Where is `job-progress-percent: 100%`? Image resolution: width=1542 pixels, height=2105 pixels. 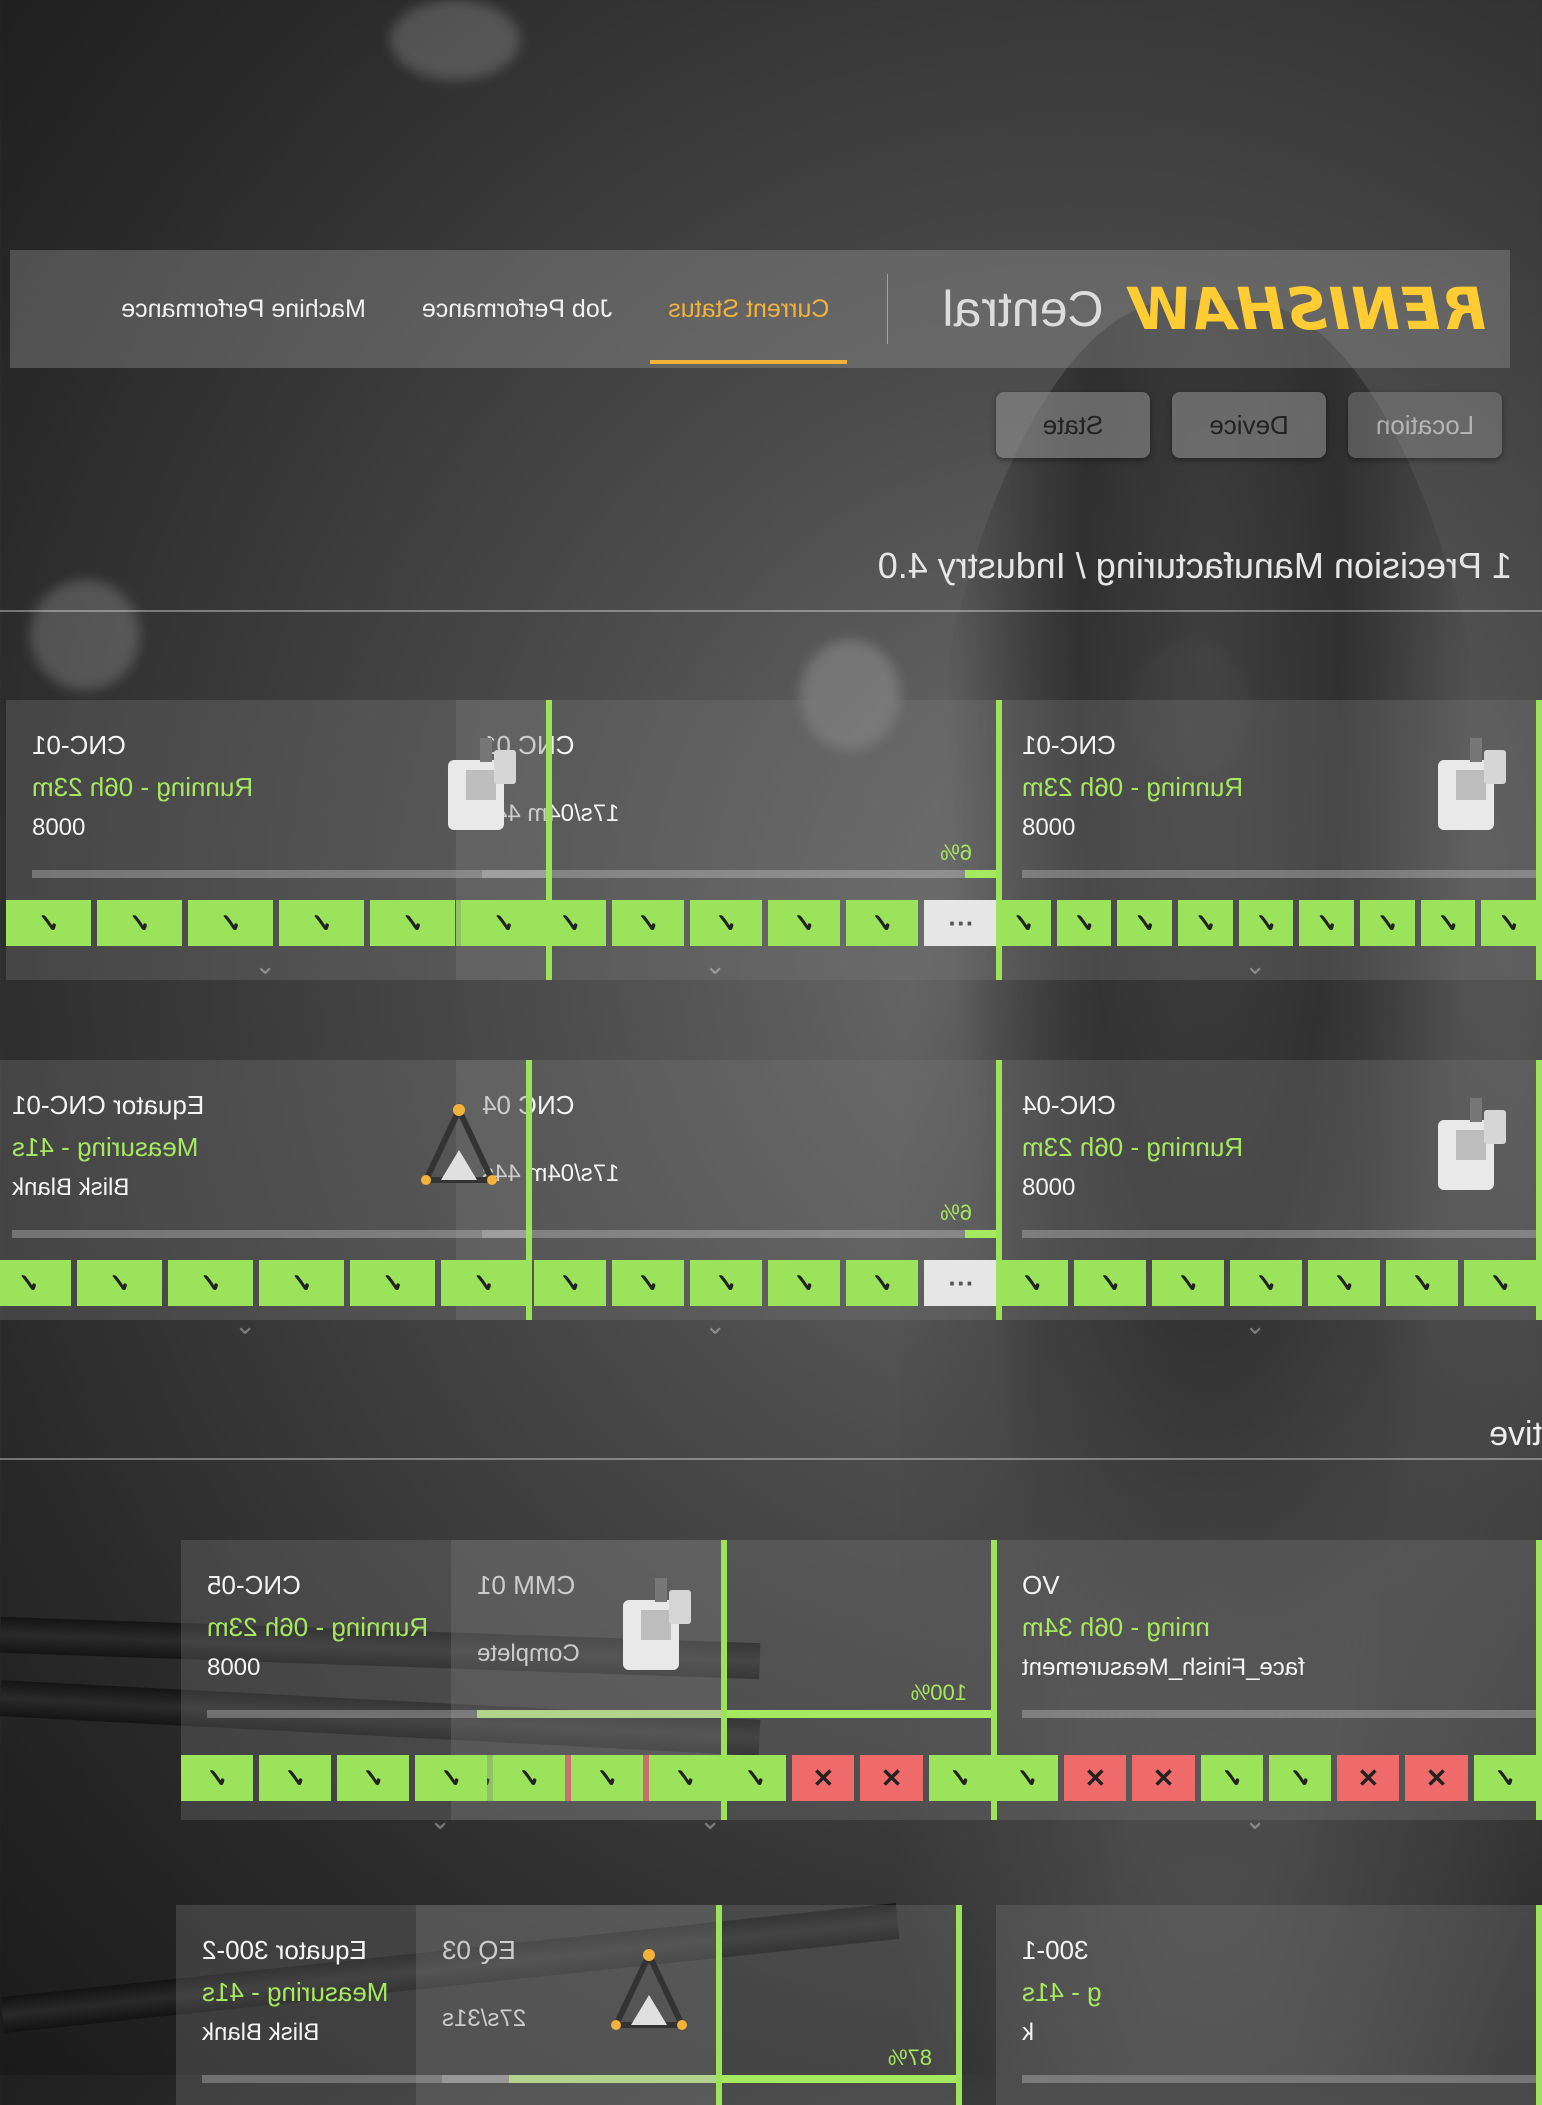
job-progress-percent: 100% is located at coordinates (938, 1692).